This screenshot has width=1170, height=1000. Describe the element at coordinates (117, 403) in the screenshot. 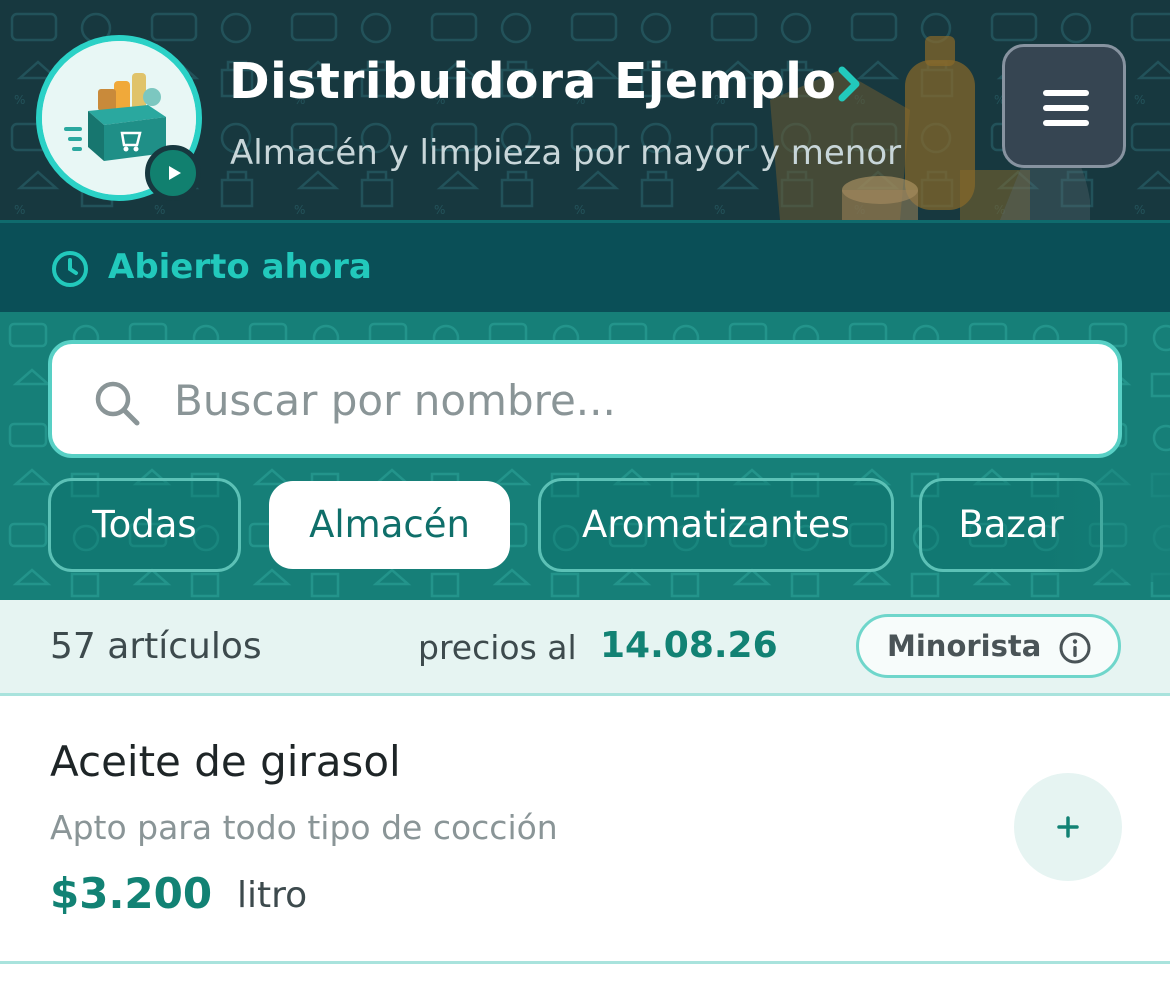

I see `search-icon` at that location.